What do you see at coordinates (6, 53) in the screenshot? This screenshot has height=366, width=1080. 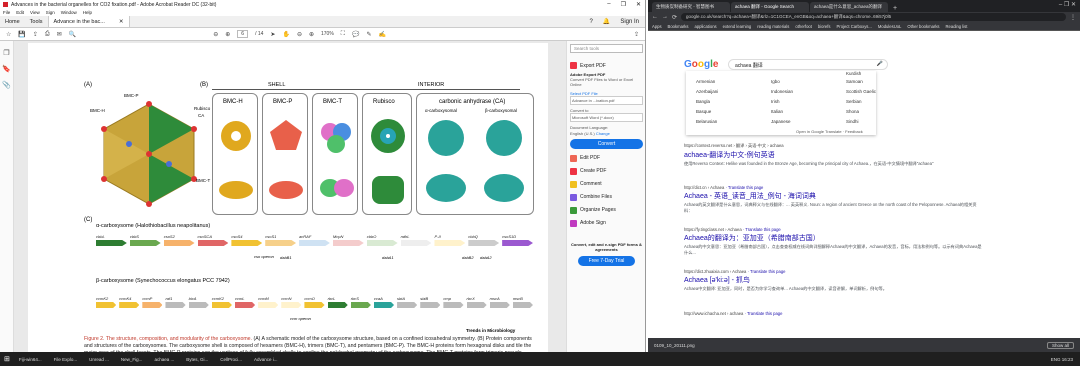 I see `pages-icon: ❐` at bounding box center [6, 53].